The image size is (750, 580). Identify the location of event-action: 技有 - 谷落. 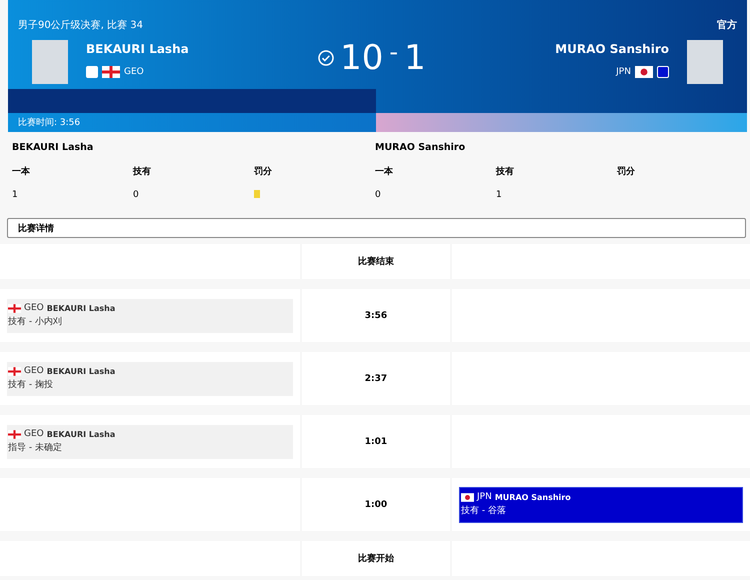
(484, 510).